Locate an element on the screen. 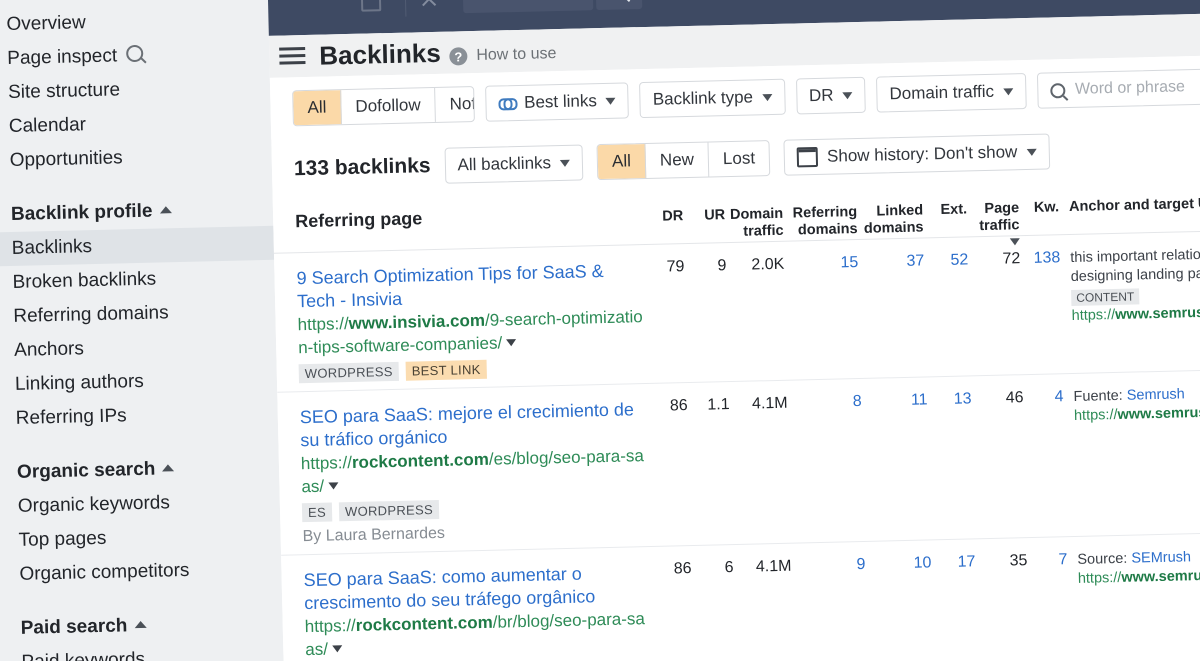  tag-list: WORDPRESS BEST LINK is located at coordinates (472, 370).